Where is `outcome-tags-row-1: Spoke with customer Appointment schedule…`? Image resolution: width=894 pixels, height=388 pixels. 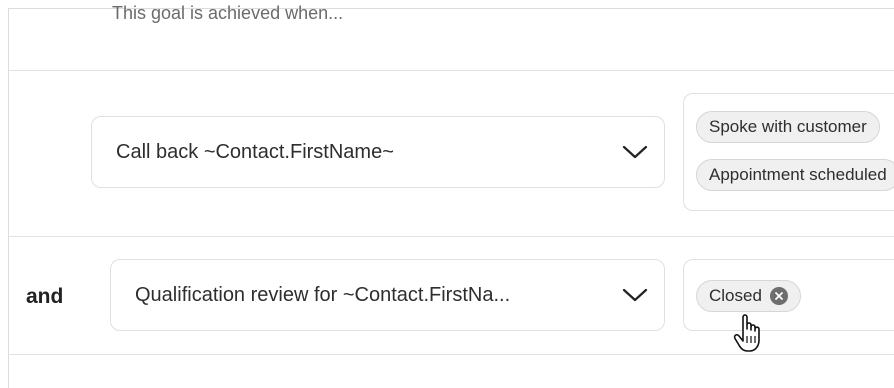 outcome-tags-row-1: Spoke with customer Appointment schedule… is located at coordinates (788, 152).